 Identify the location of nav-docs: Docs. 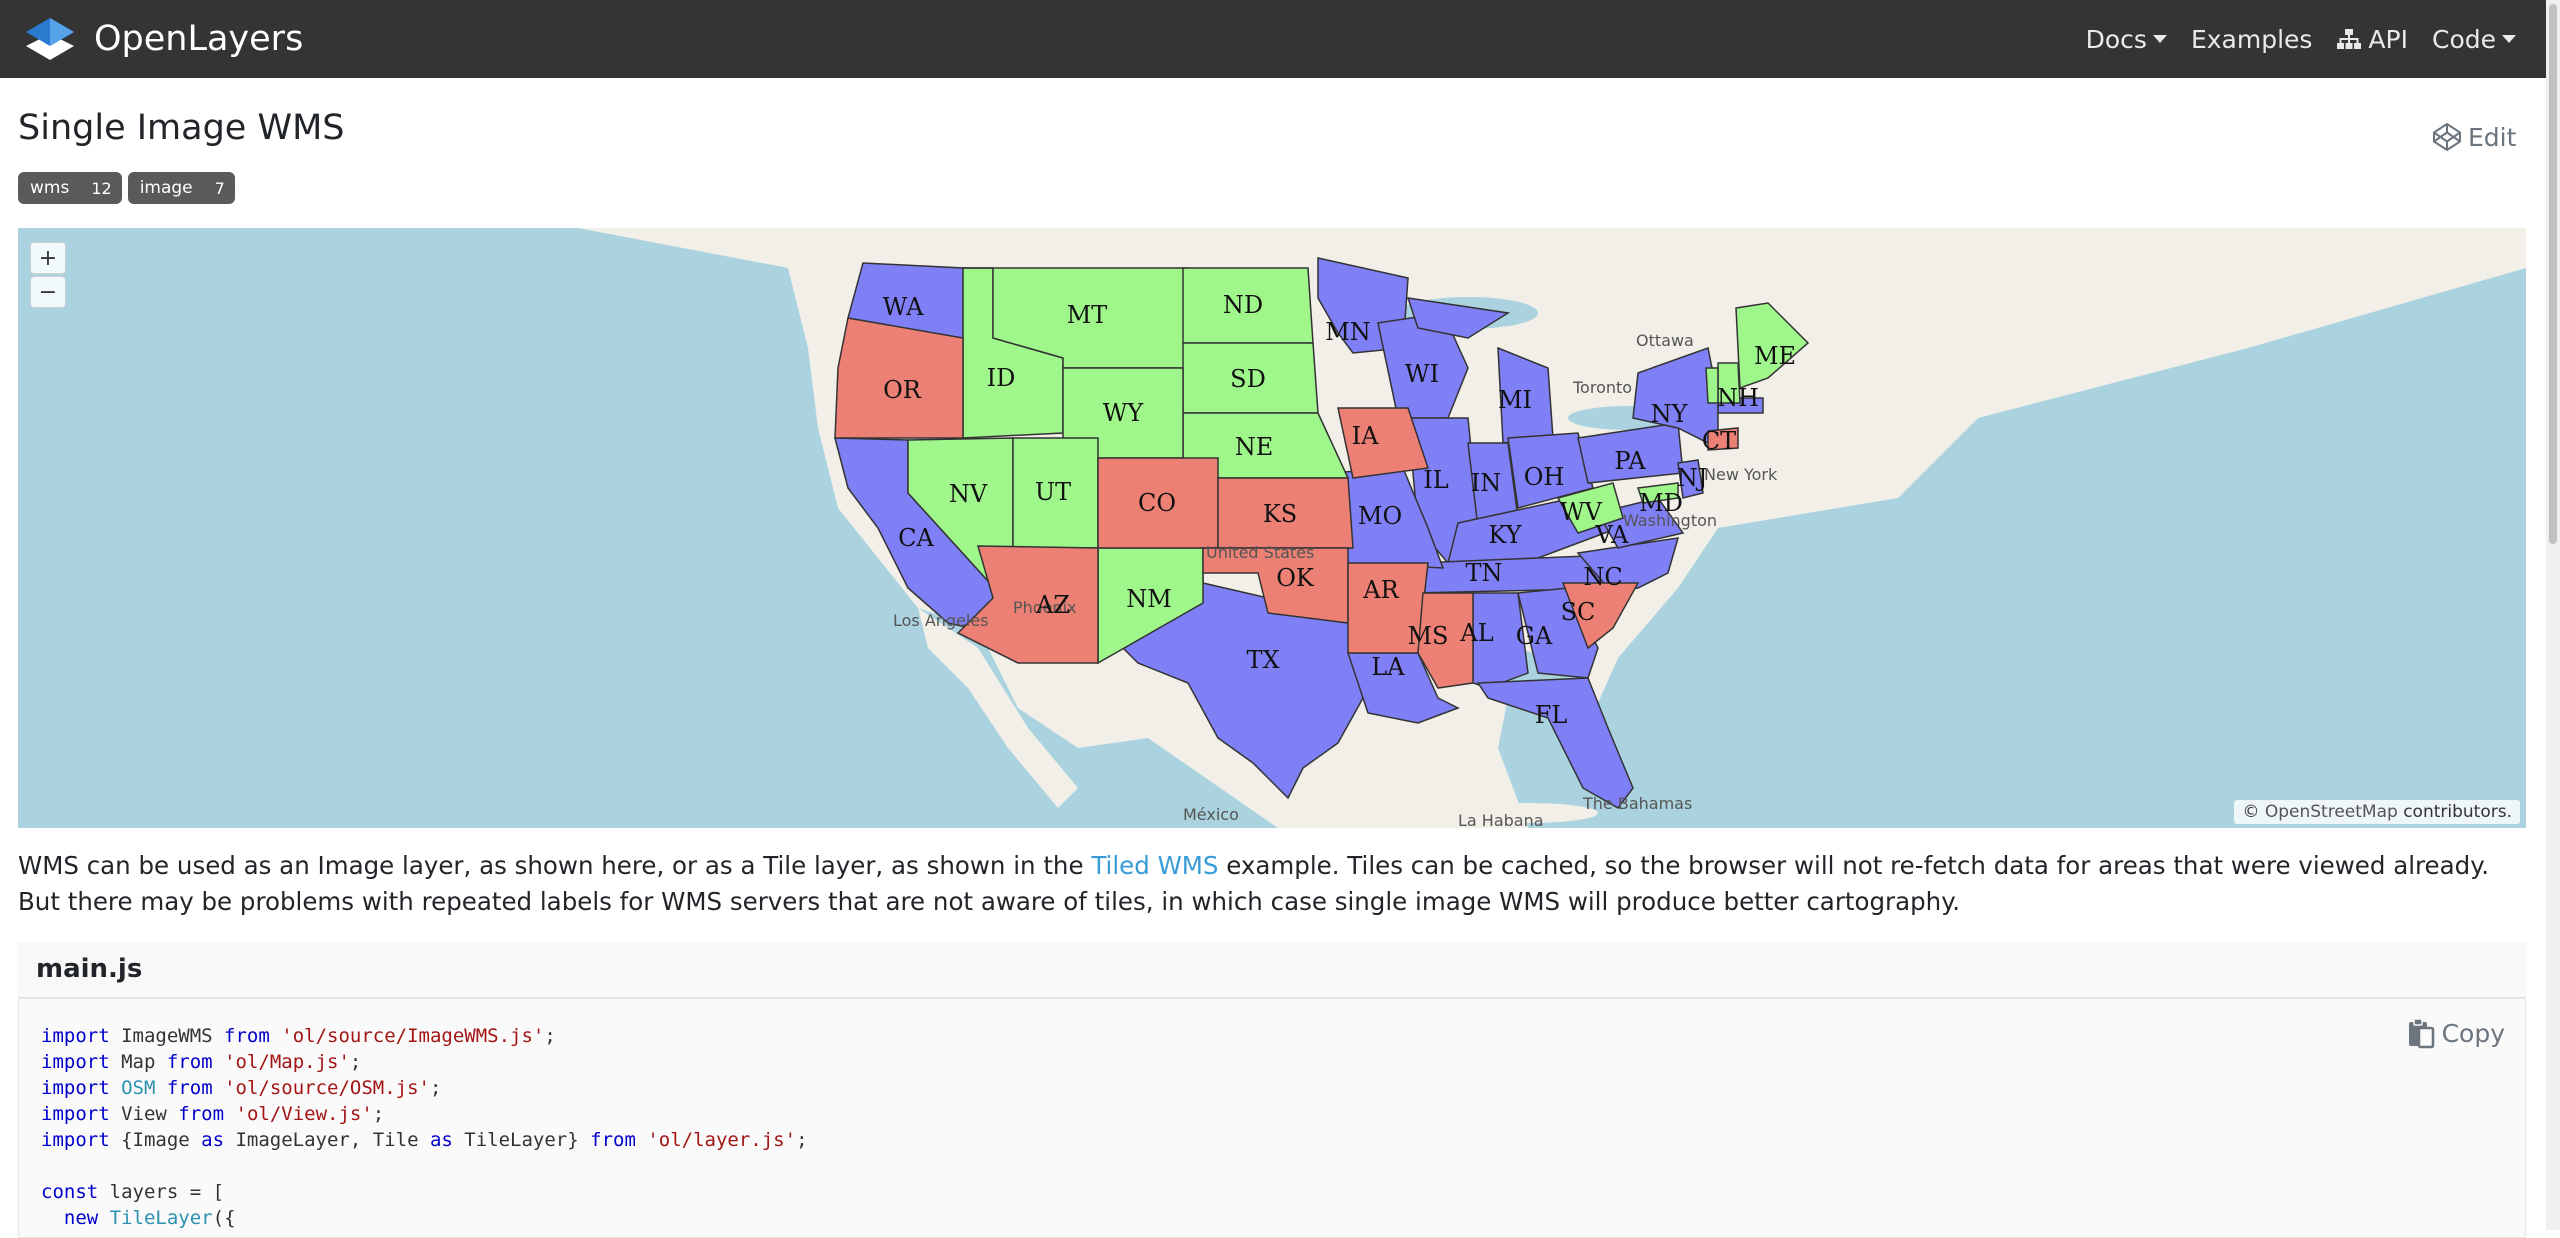
(2126, 39).